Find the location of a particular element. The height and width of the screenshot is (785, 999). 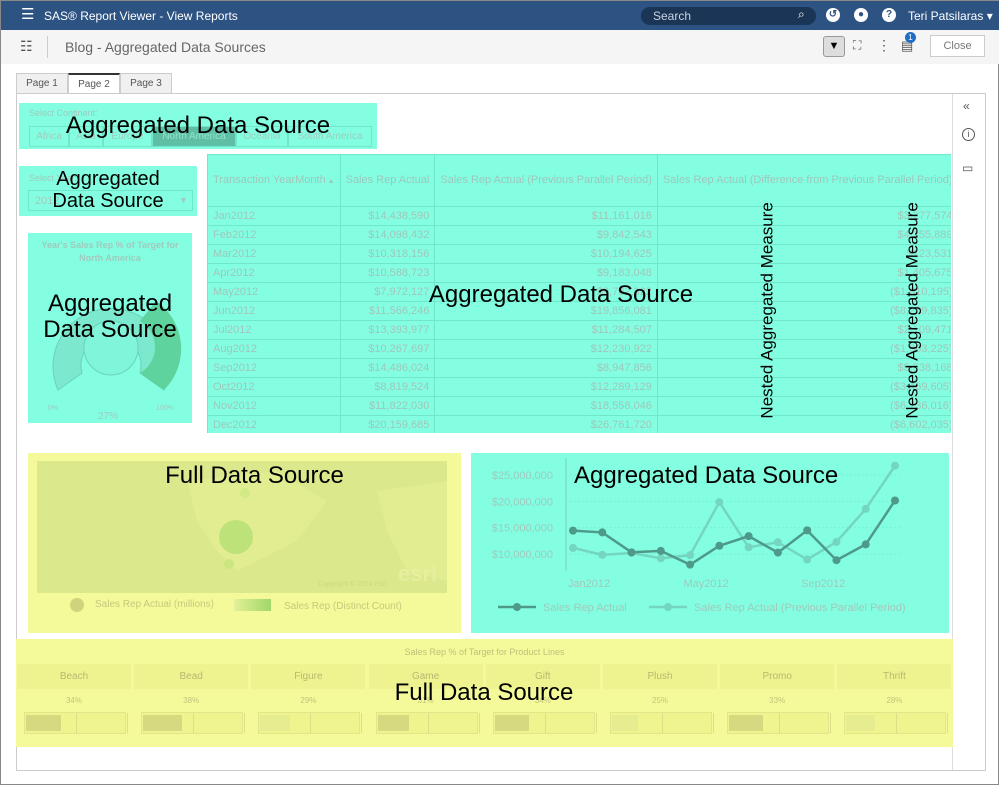

table-cell: $20,159,685 is located at coordinates (387, 424).